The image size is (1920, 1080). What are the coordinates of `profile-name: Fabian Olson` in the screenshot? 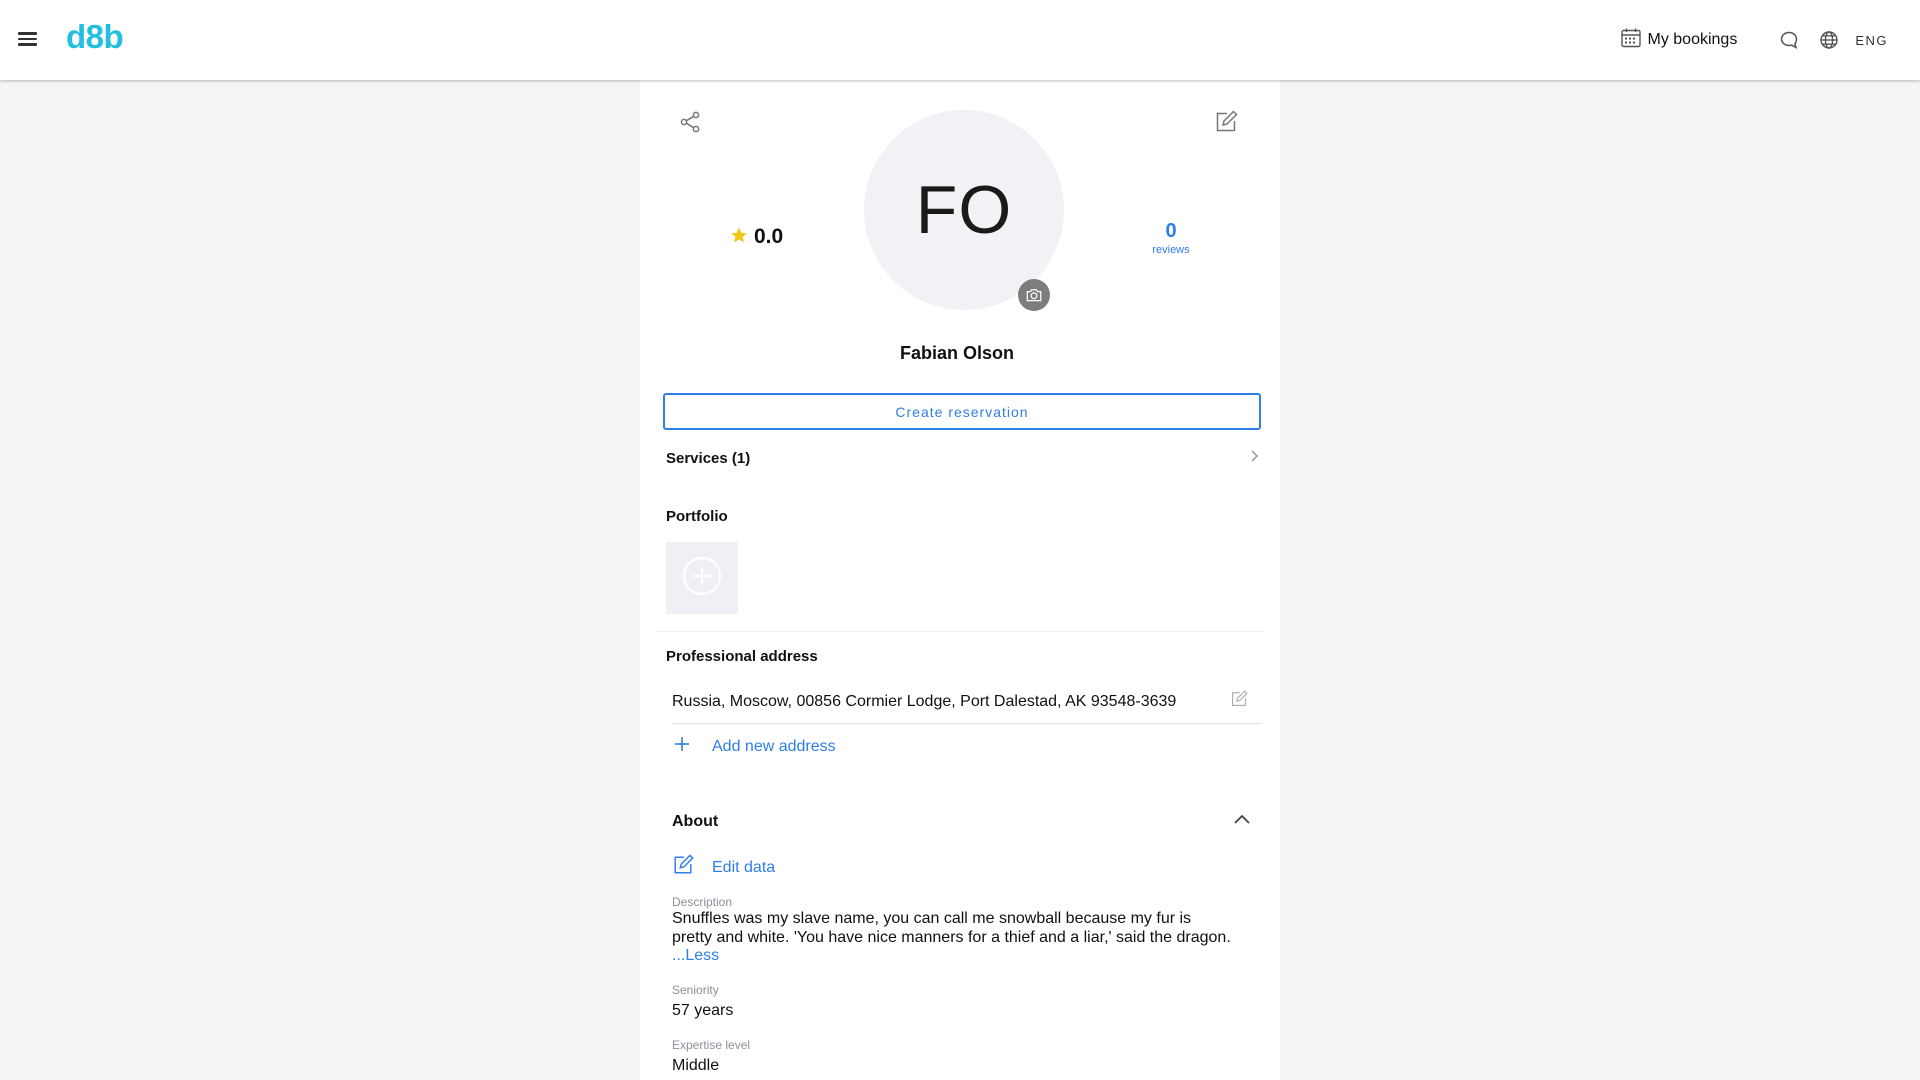 It's located at (956, 353).